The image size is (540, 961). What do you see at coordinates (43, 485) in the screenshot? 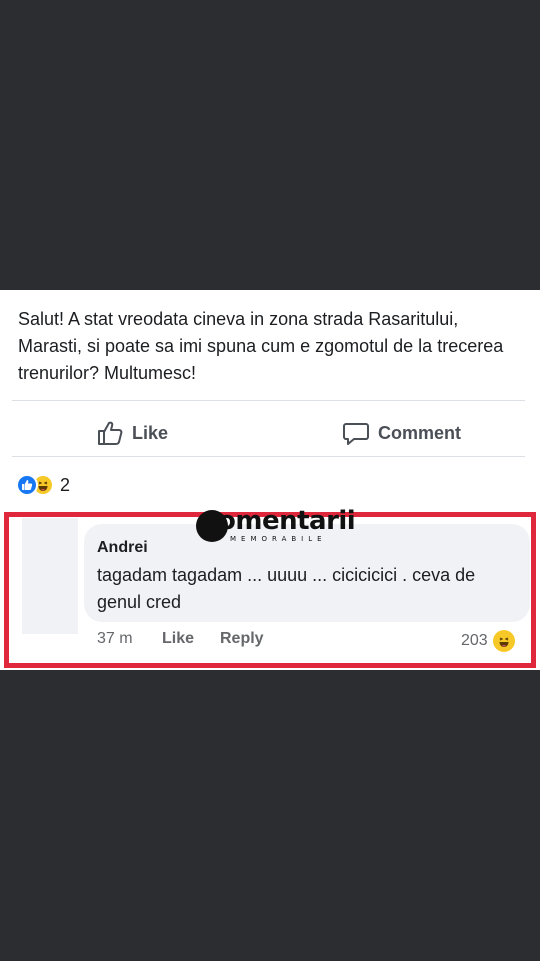
I see `reactions-summary: 2` at bounding box center [43, 485].